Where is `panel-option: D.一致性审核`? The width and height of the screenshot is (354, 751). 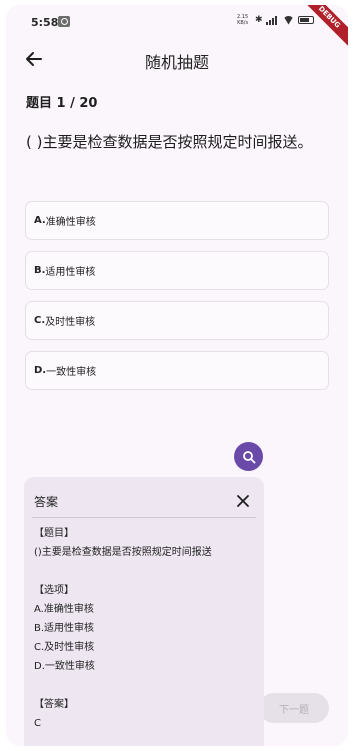 panel-option: D.一致性审核 is located at coordinates (64, 666).